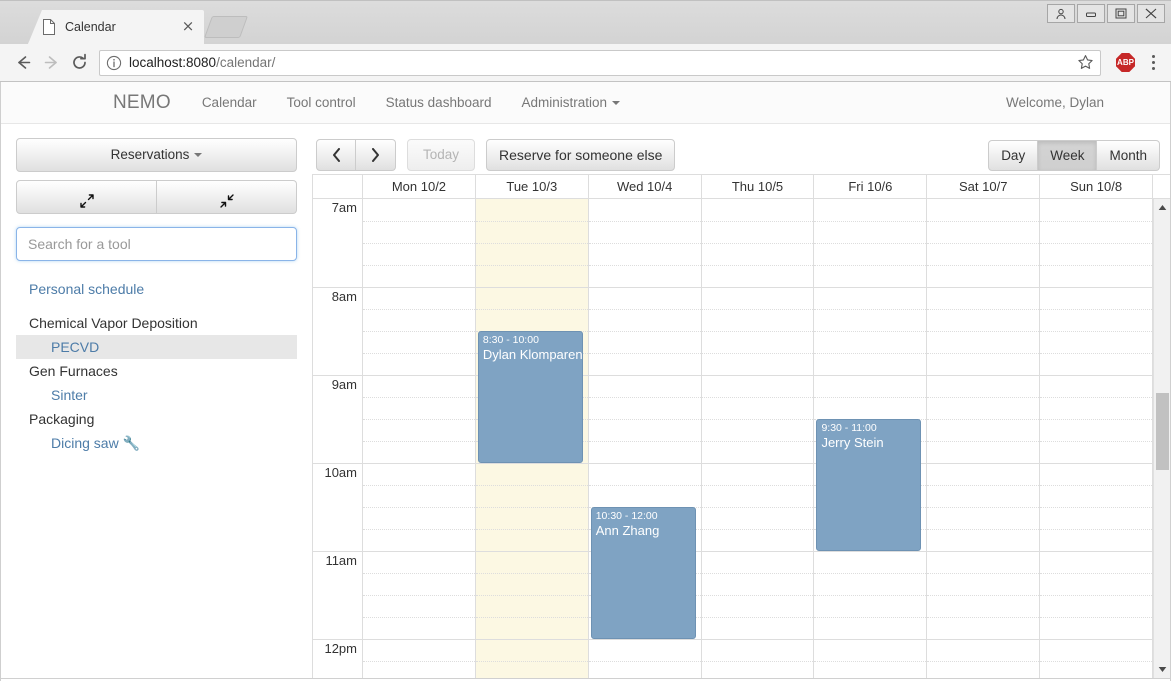 This screenshot has height=681, width=1171. I want to click on scroll-up-arrow-icon, so click(1162, 207).